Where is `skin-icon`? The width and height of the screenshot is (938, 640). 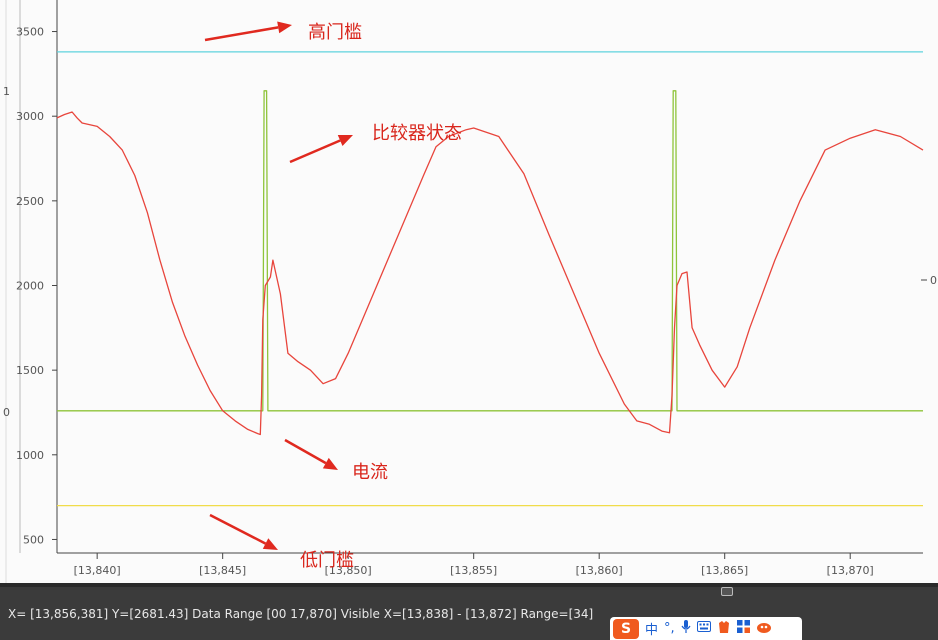
skin-icon is located at coordinates (724, 629).